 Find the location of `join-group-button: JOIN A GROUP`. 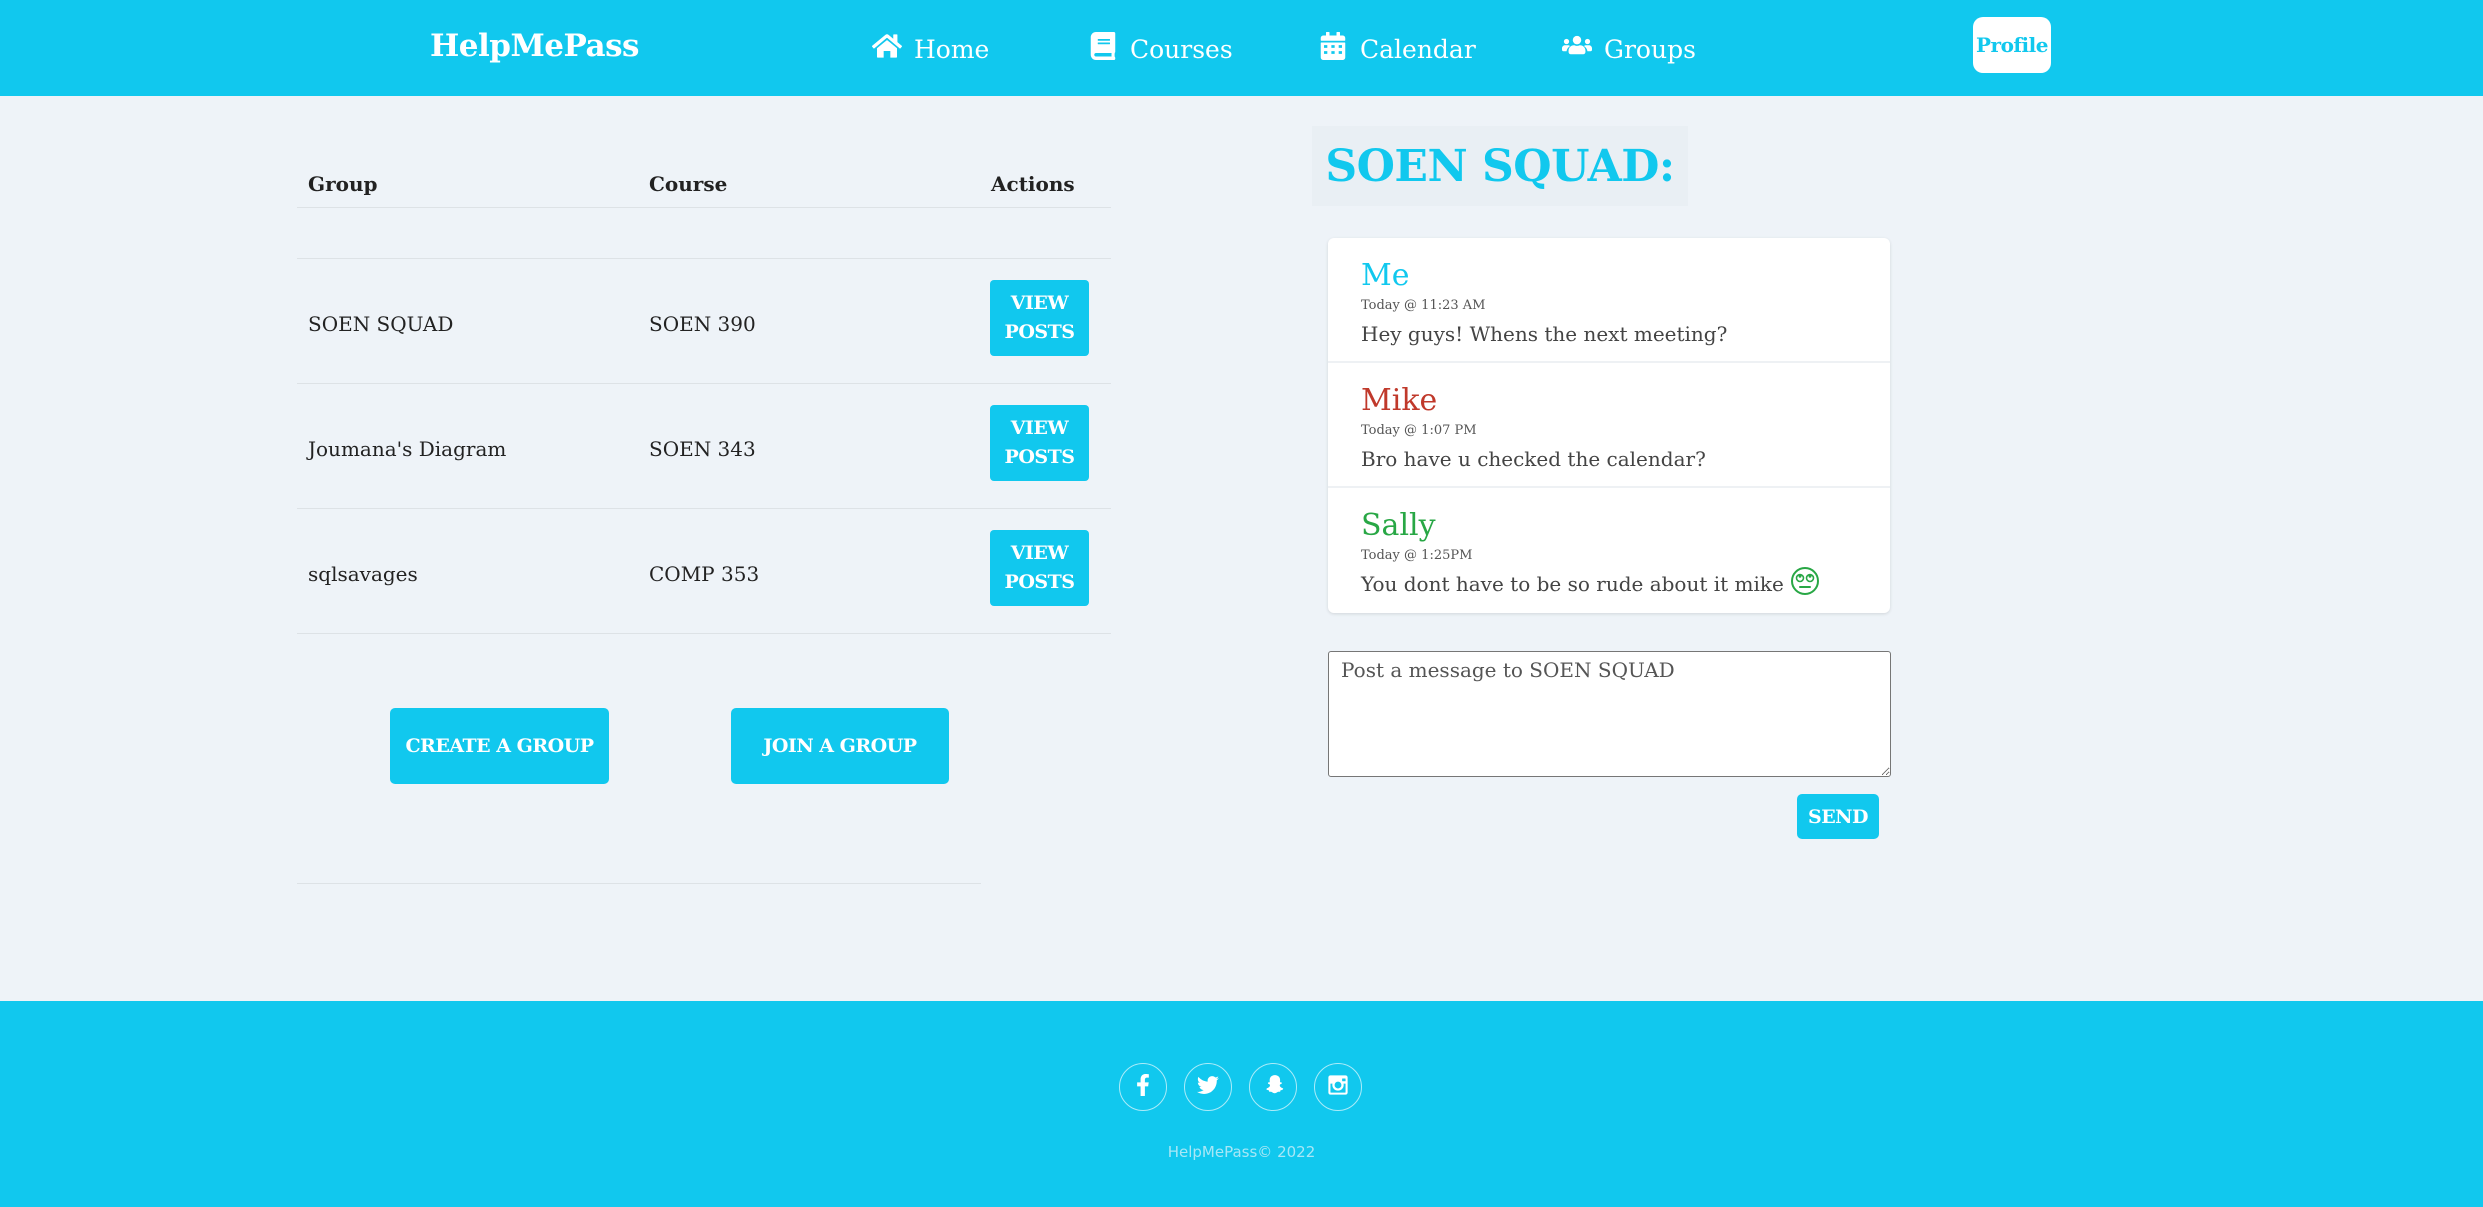

join-group-button: JOIN A GROUP is located at coordinates (840, 746).